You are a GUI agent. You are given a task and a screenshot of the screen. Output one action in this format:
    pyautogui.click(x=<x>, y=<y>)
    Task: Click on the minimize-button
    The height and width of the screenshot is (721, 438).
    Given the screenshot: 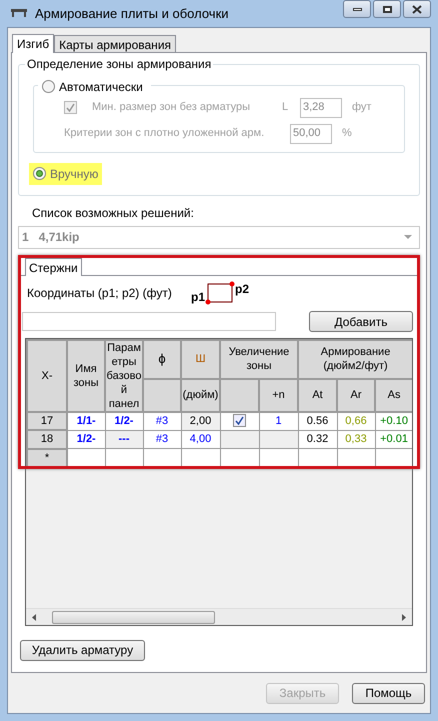 What is the action you would take?
    pyautogui.click(x=357, y=9)
    